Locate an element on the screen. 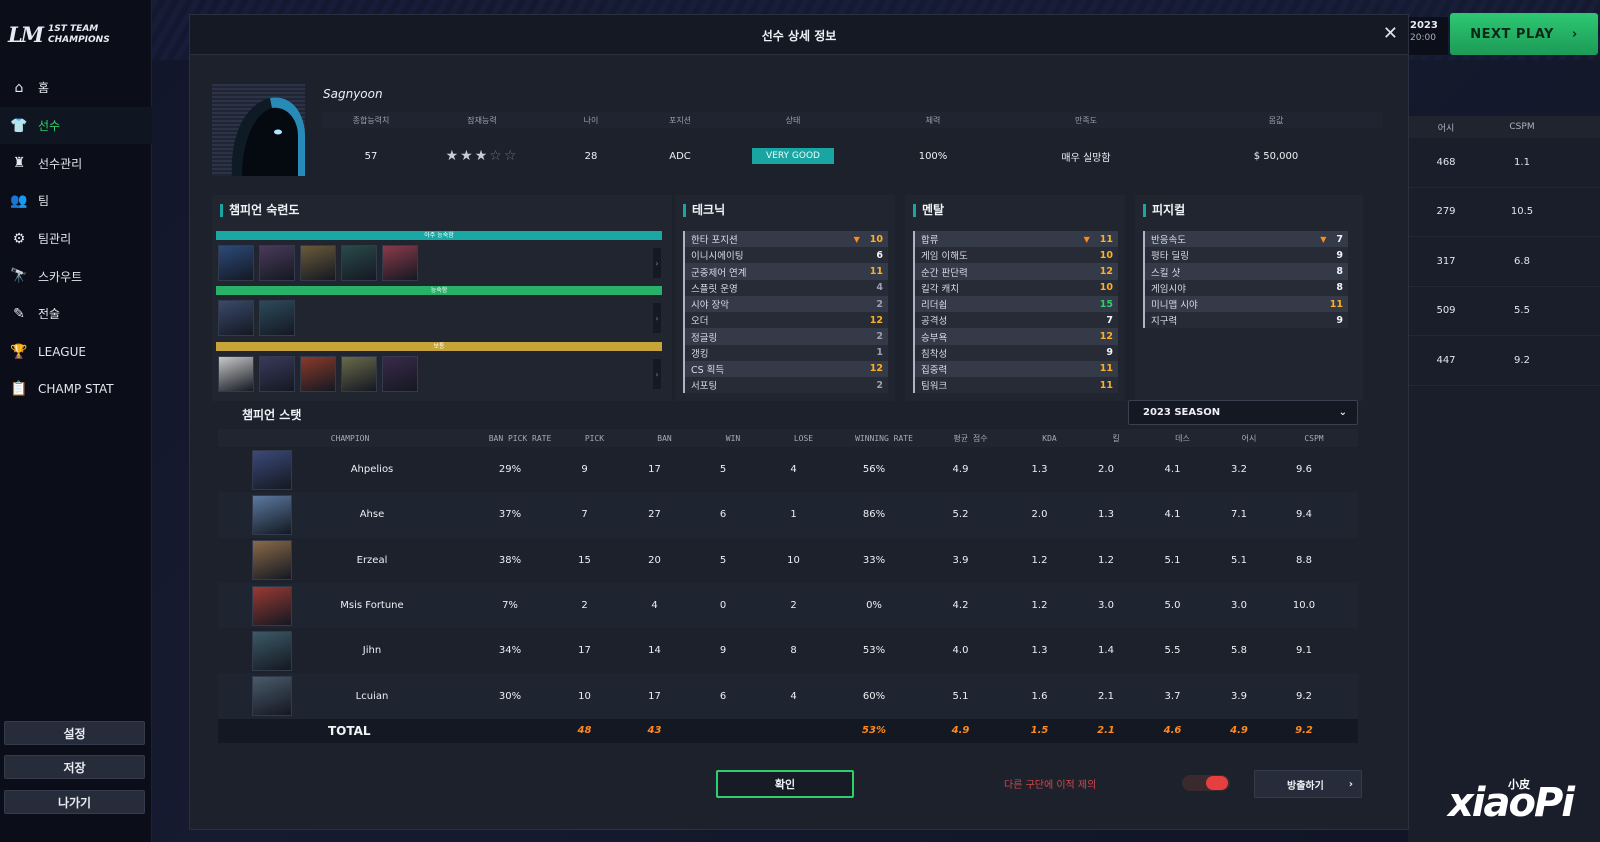  attribute-value: 12 is located at coordinates (876, 369).